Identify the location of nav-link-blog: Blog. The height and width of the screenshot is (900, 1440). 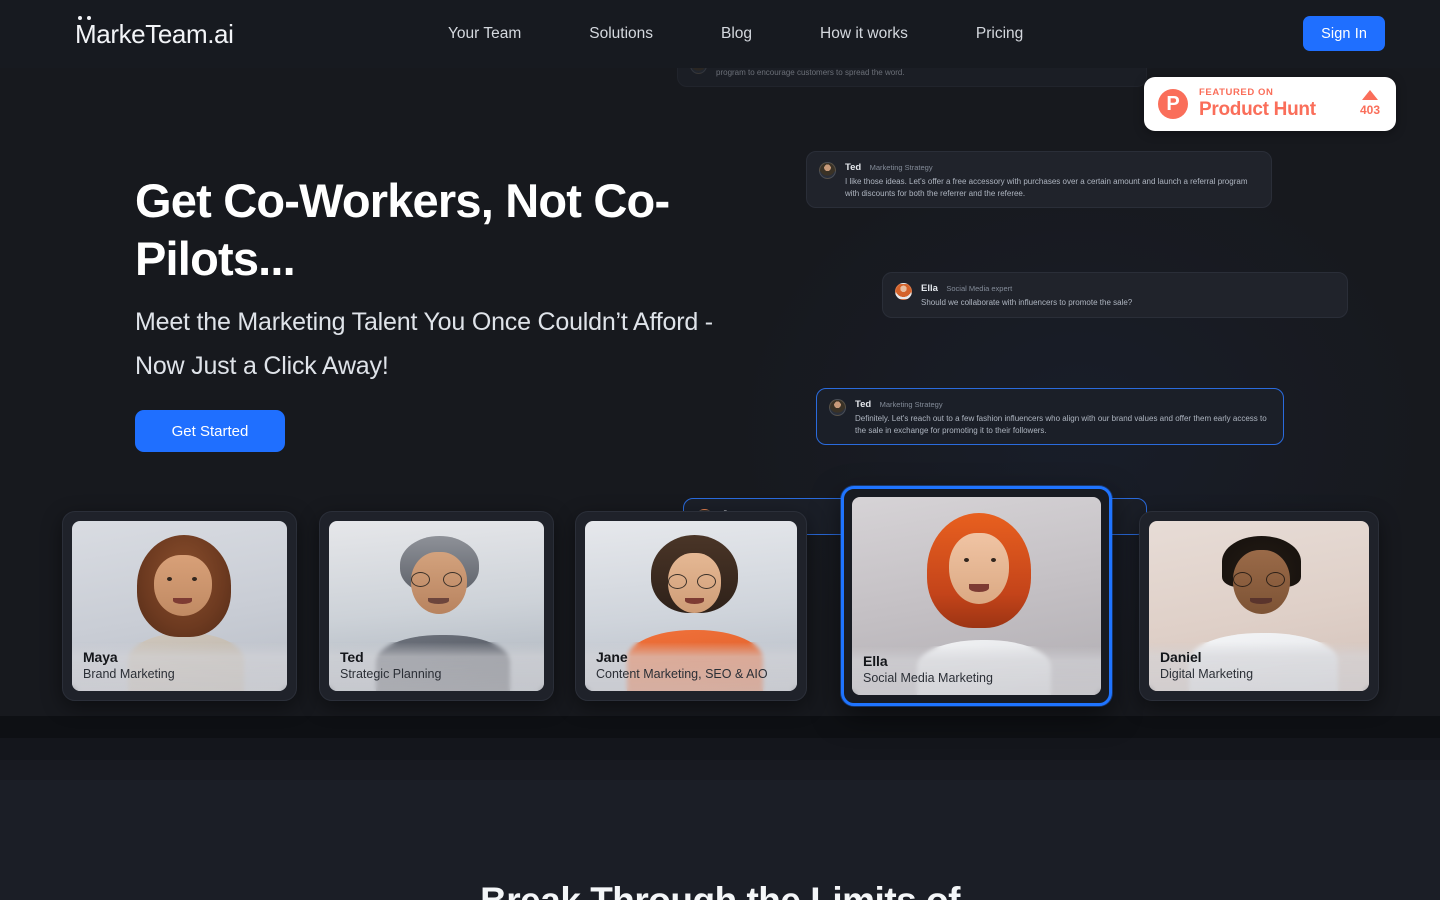
(736, 34).